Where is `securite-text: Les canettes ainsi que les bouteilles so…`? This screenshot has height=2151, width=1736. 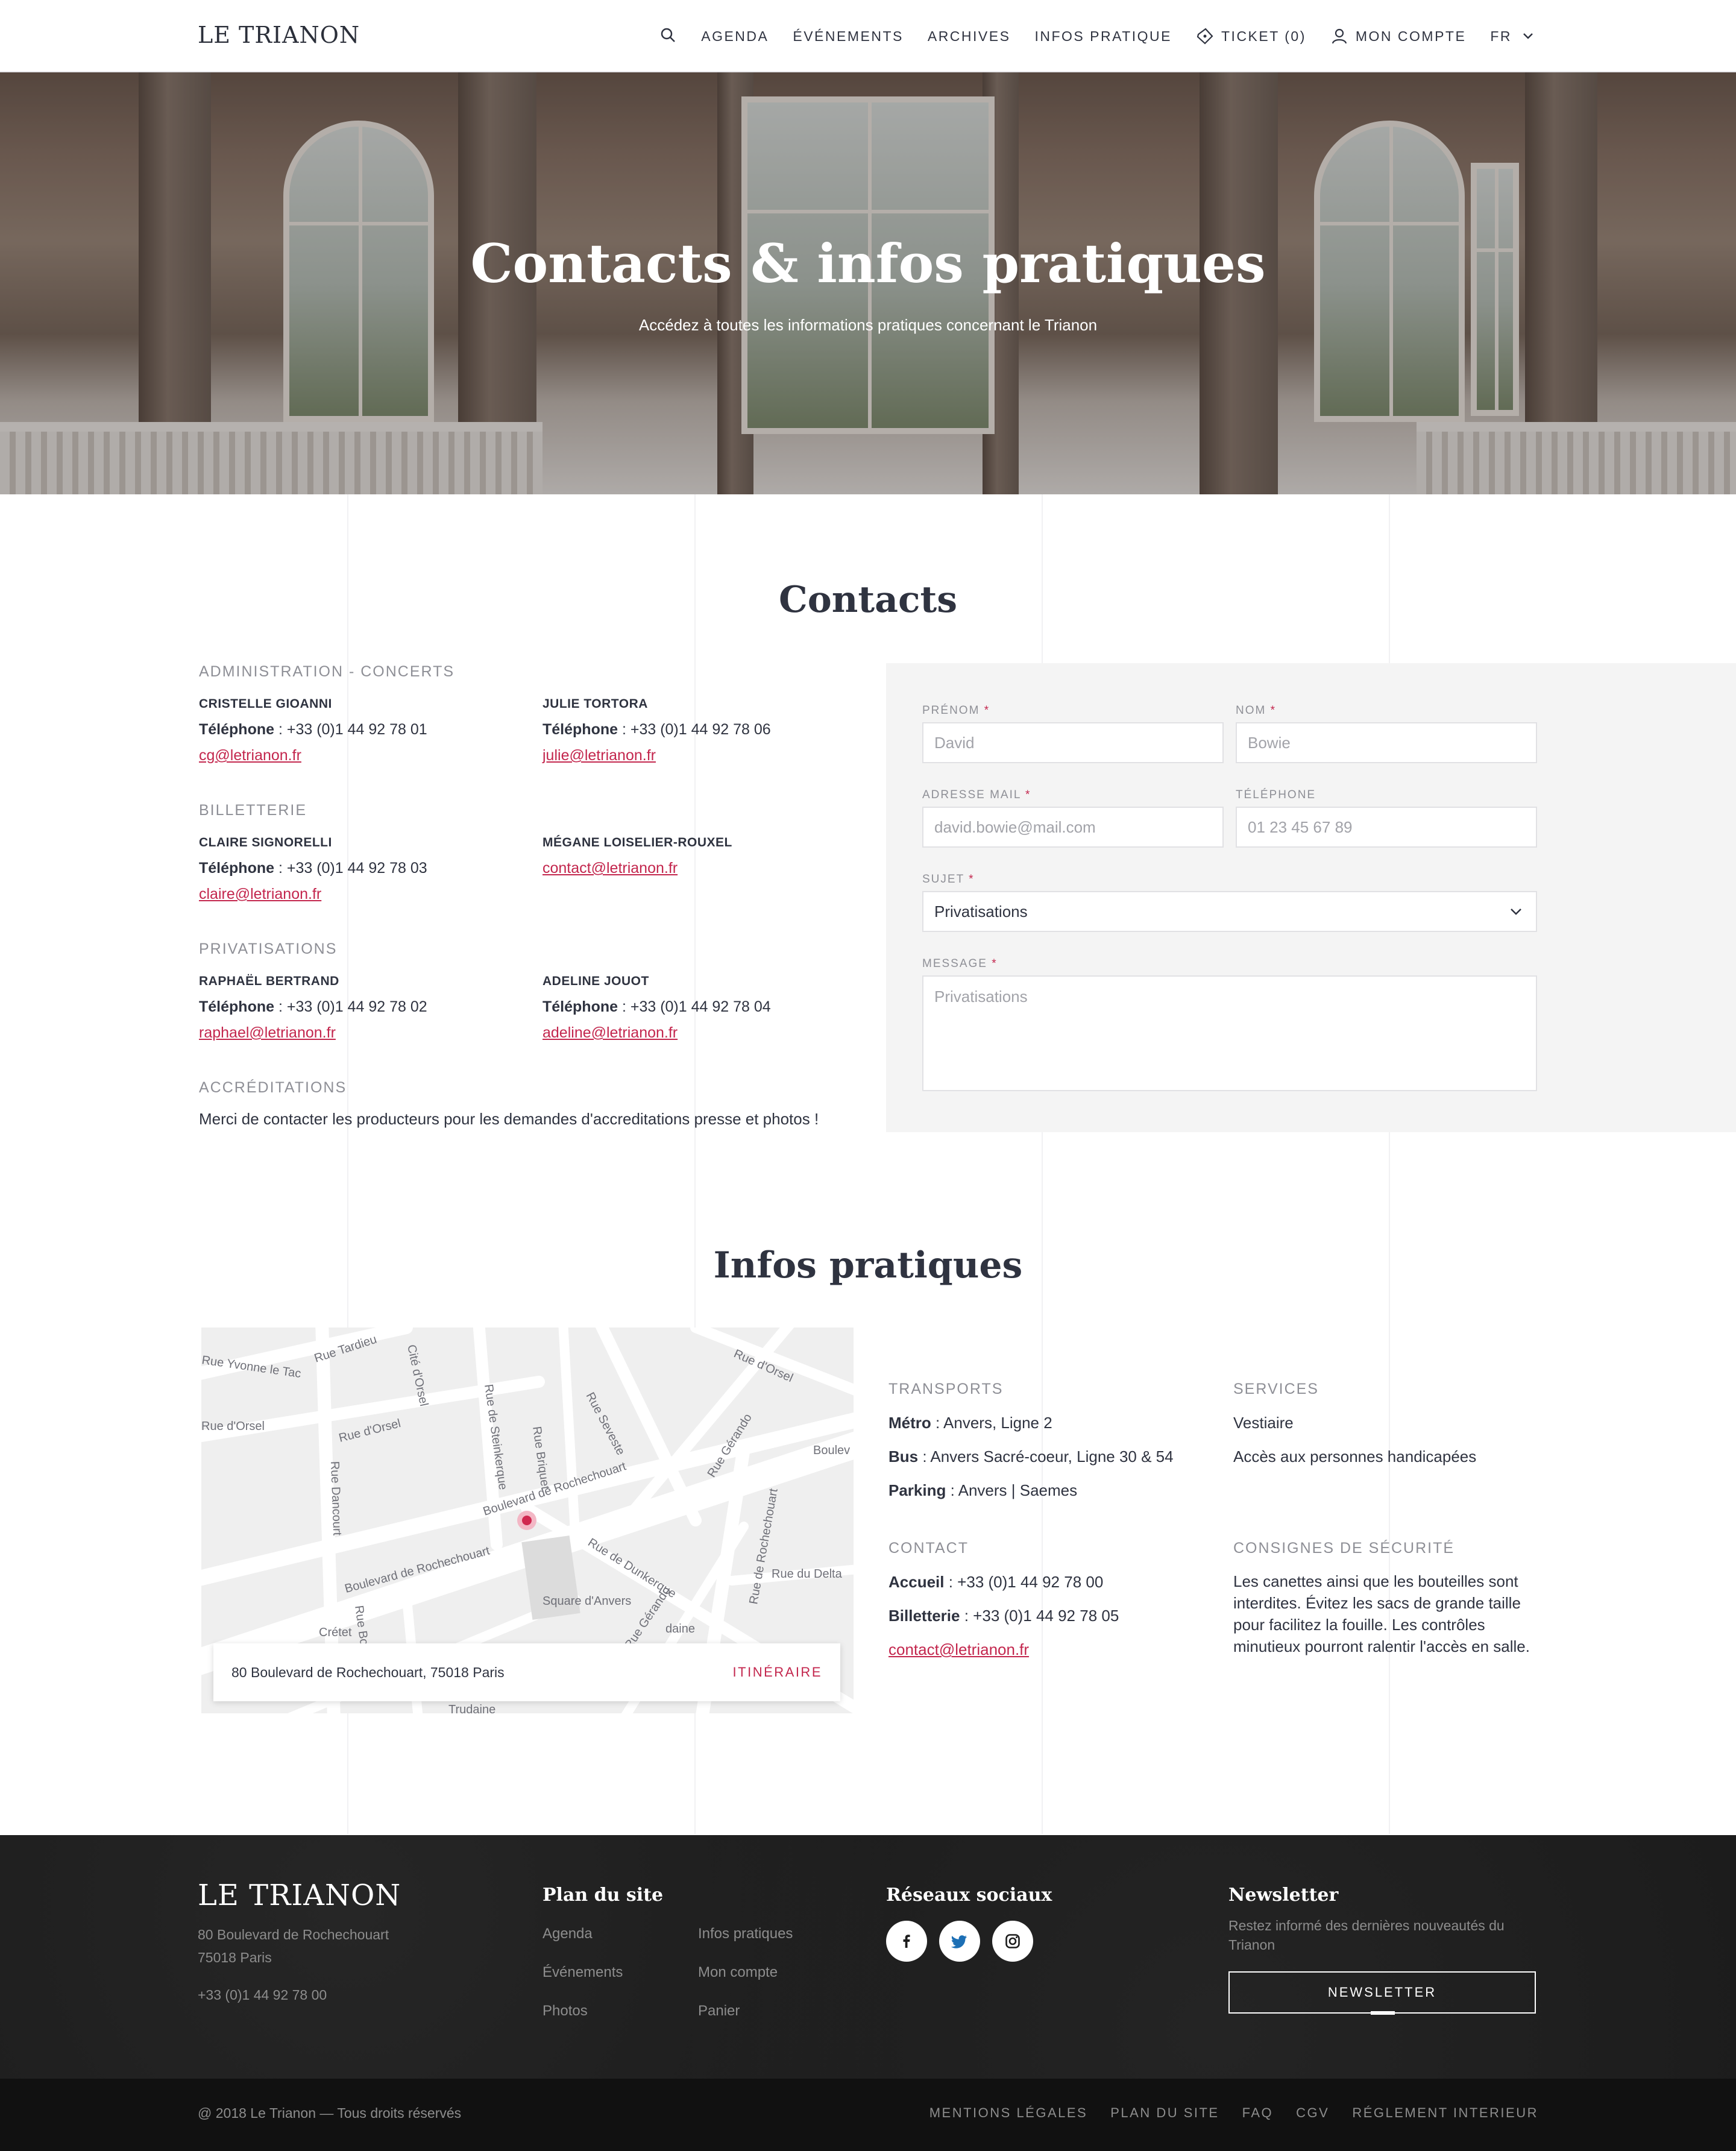 securite-text: Les canettes ainsi que les bouteilles so… is located at coordinates (1381, 1613).